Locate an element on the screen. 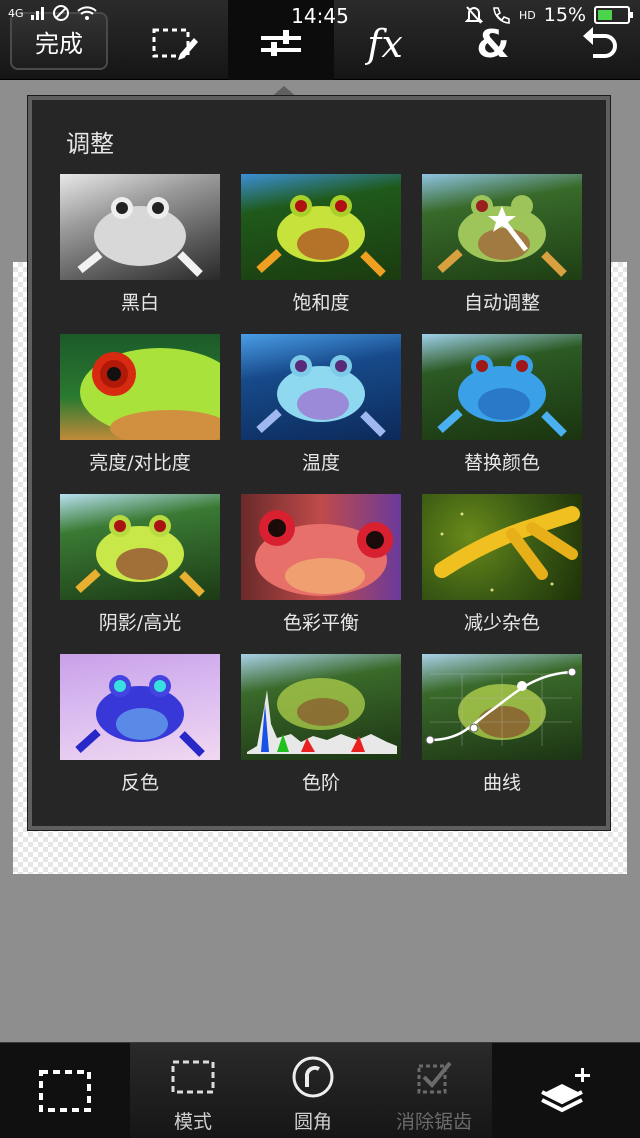 Image resolution: width=640 pixels, height=1138 pixels. hd-badge: HD is located at coordinates (527, 15).